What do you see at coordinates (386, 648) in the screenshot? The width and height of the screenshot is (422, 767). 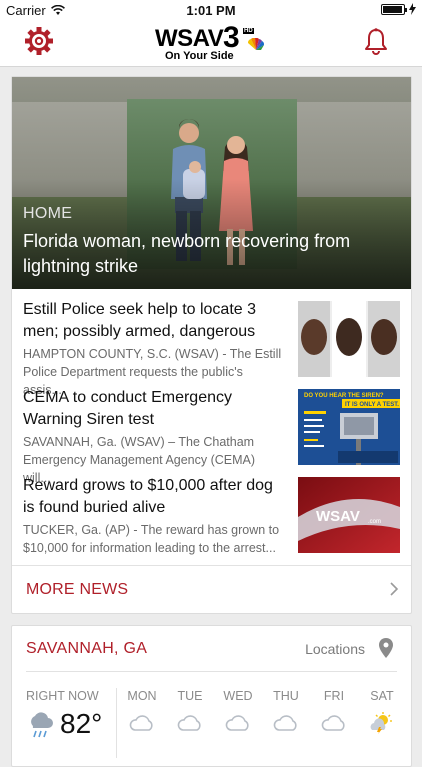 I see `location-pin-icon` at bounding box center [386, 648].